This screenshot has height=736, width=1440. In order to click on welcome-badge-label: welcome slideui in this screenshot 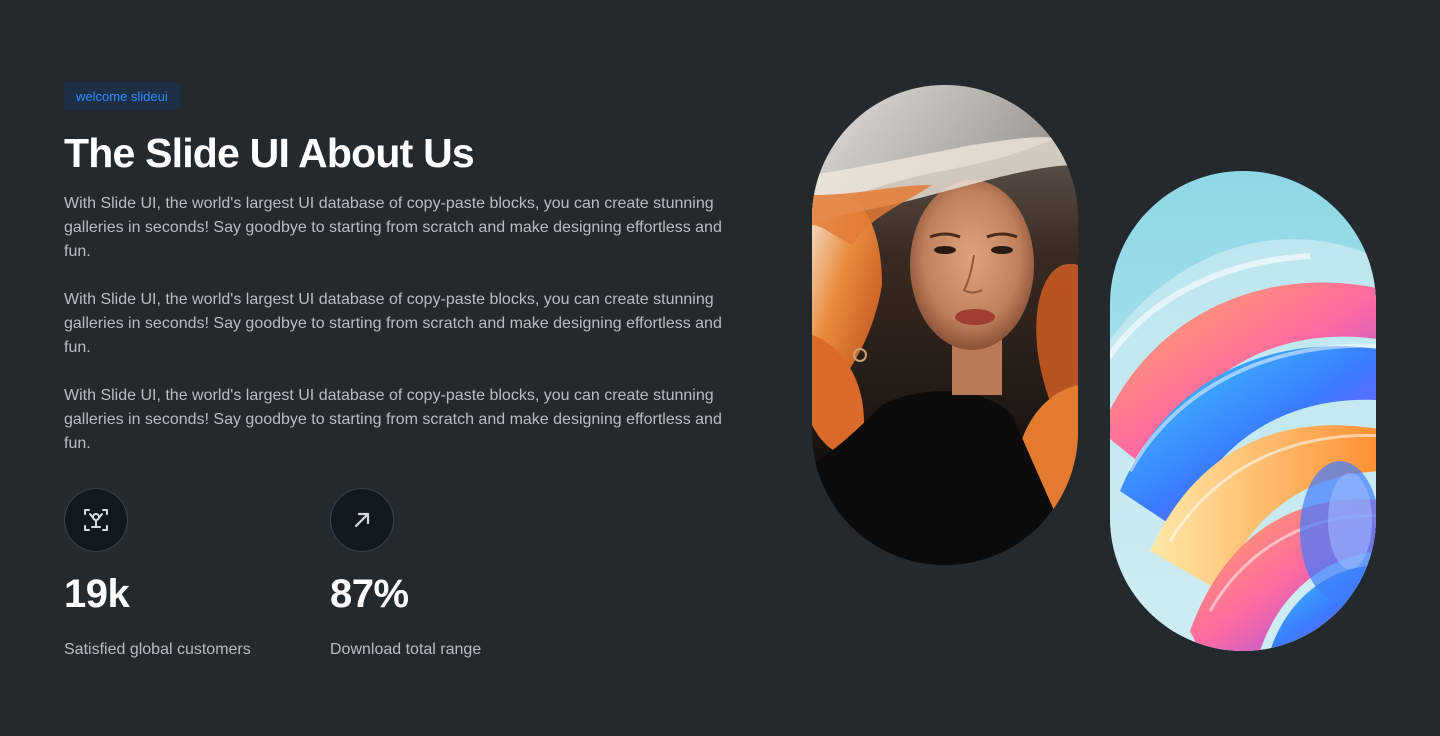, I will do `click(122, 96)`.